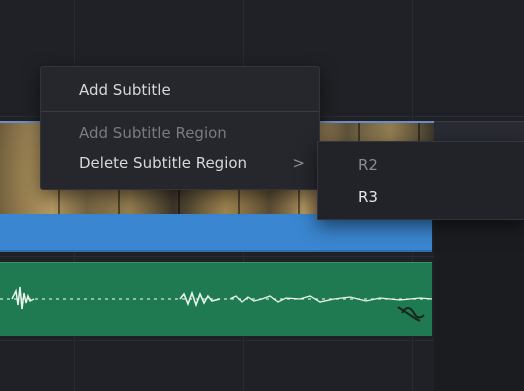 The height and width of the screenshot is (391, 524). I want to click on menu-item-add-subtitle-region: Add Subtitle Region, so click(180, 133).